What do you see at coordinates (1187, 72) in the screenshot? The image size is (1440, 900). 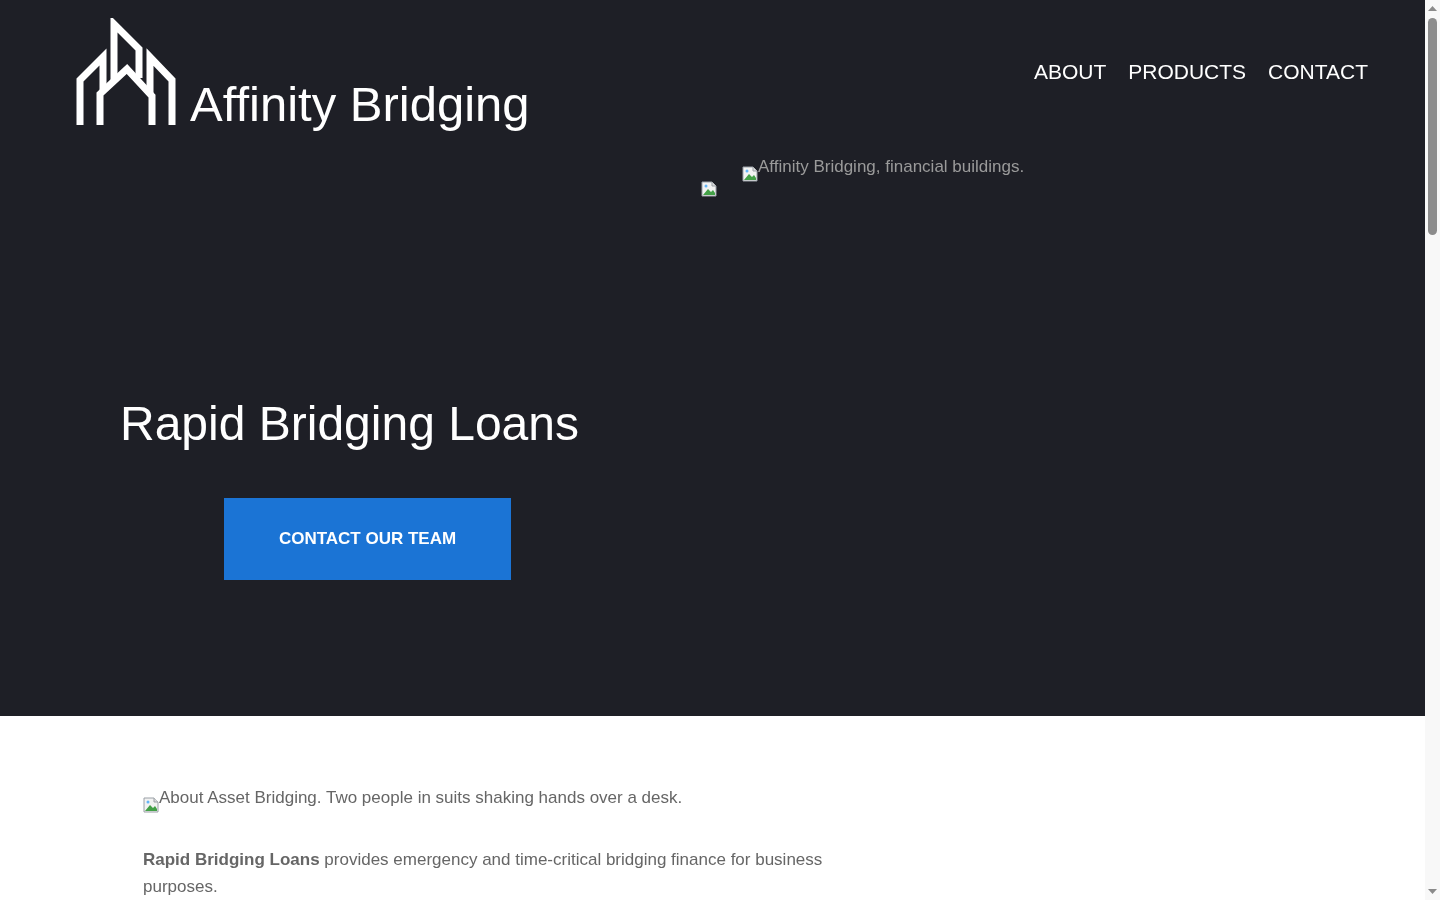 I see `nav-link: PRODUCTS` at bounding box center [1187, 72].